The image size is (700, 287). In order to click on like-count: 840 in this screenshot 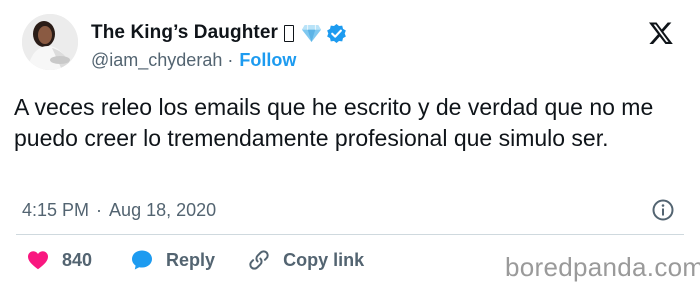, I will do `click(77, 259)`.